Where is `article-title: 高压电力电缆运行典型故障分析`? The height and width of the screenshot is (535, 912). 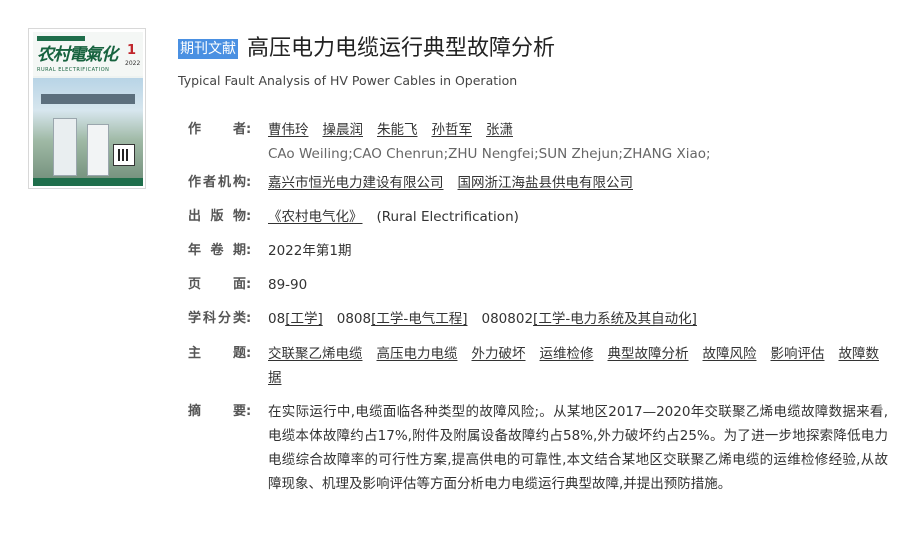 article-title: 高压电力电缆运行典型故障分析 is located at coordinates (401, 48).